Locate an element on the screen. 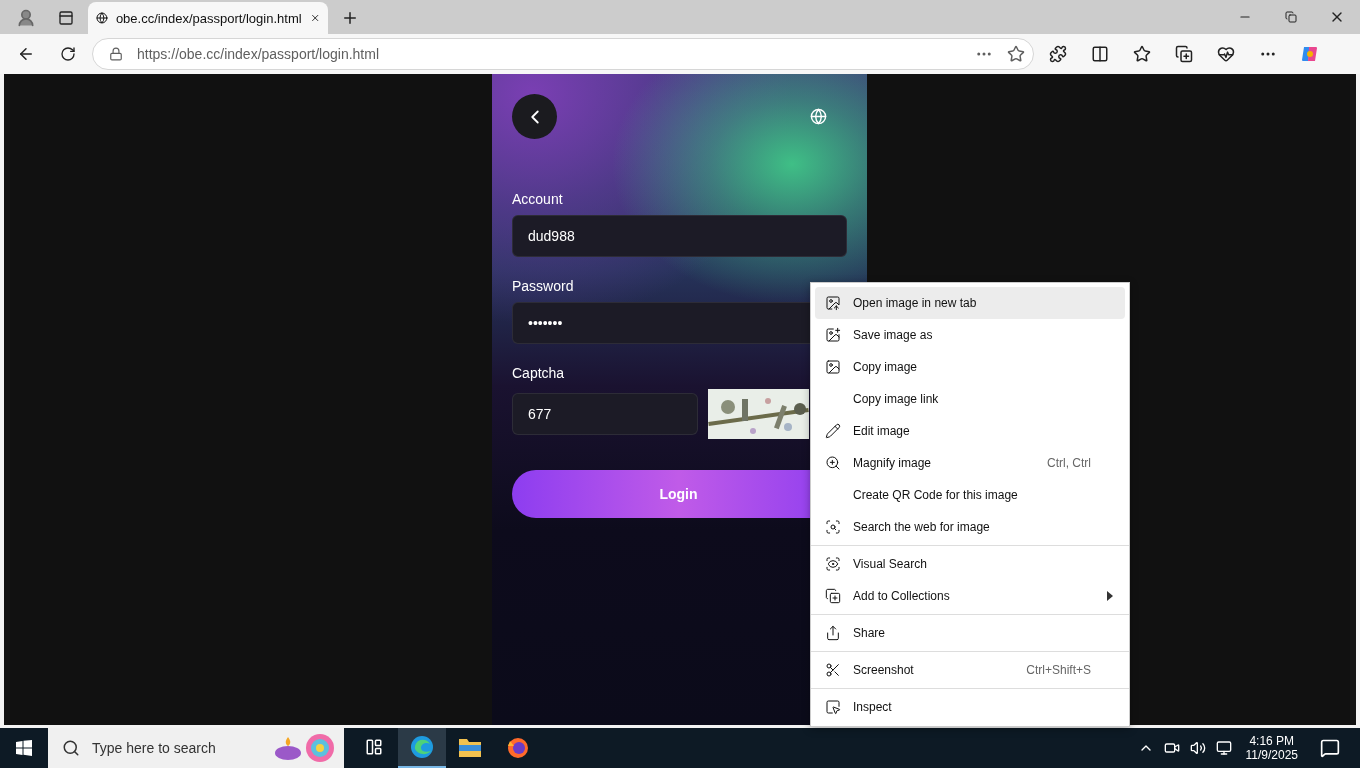  language-icon is located at coordinates (818, 116).